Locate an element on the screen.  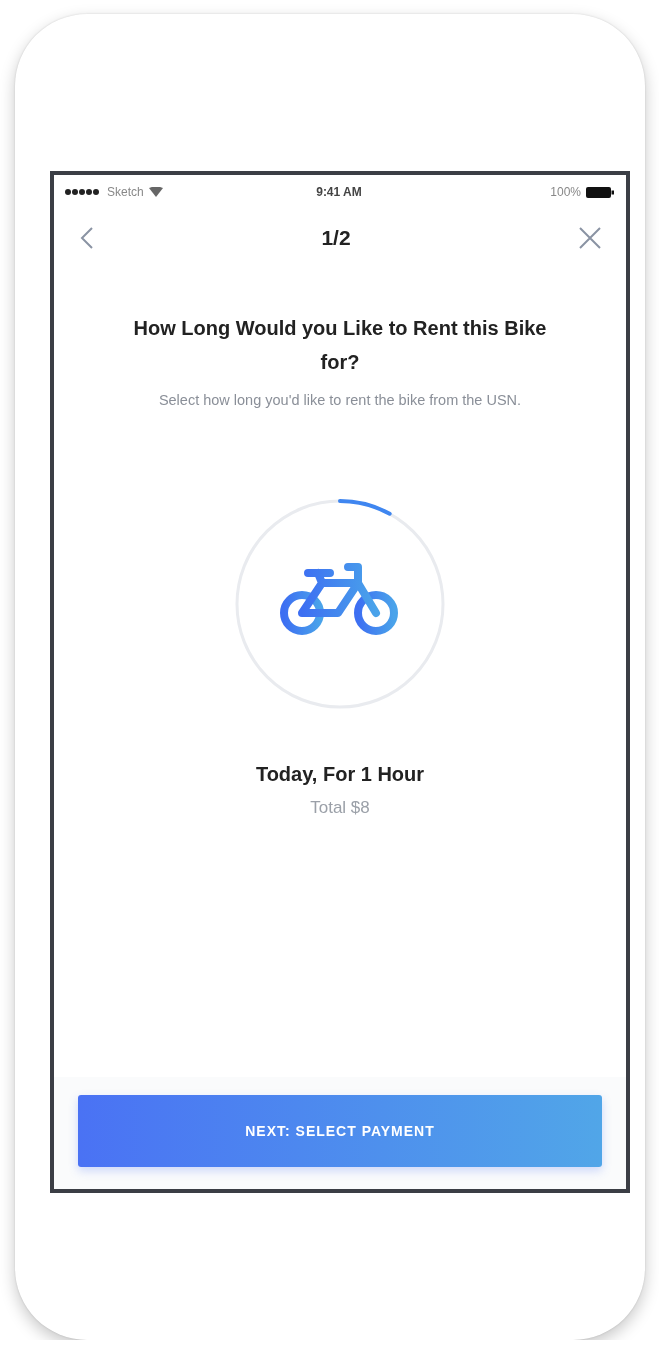
rental-total: Total $8 is located at coordinates (340, 808).